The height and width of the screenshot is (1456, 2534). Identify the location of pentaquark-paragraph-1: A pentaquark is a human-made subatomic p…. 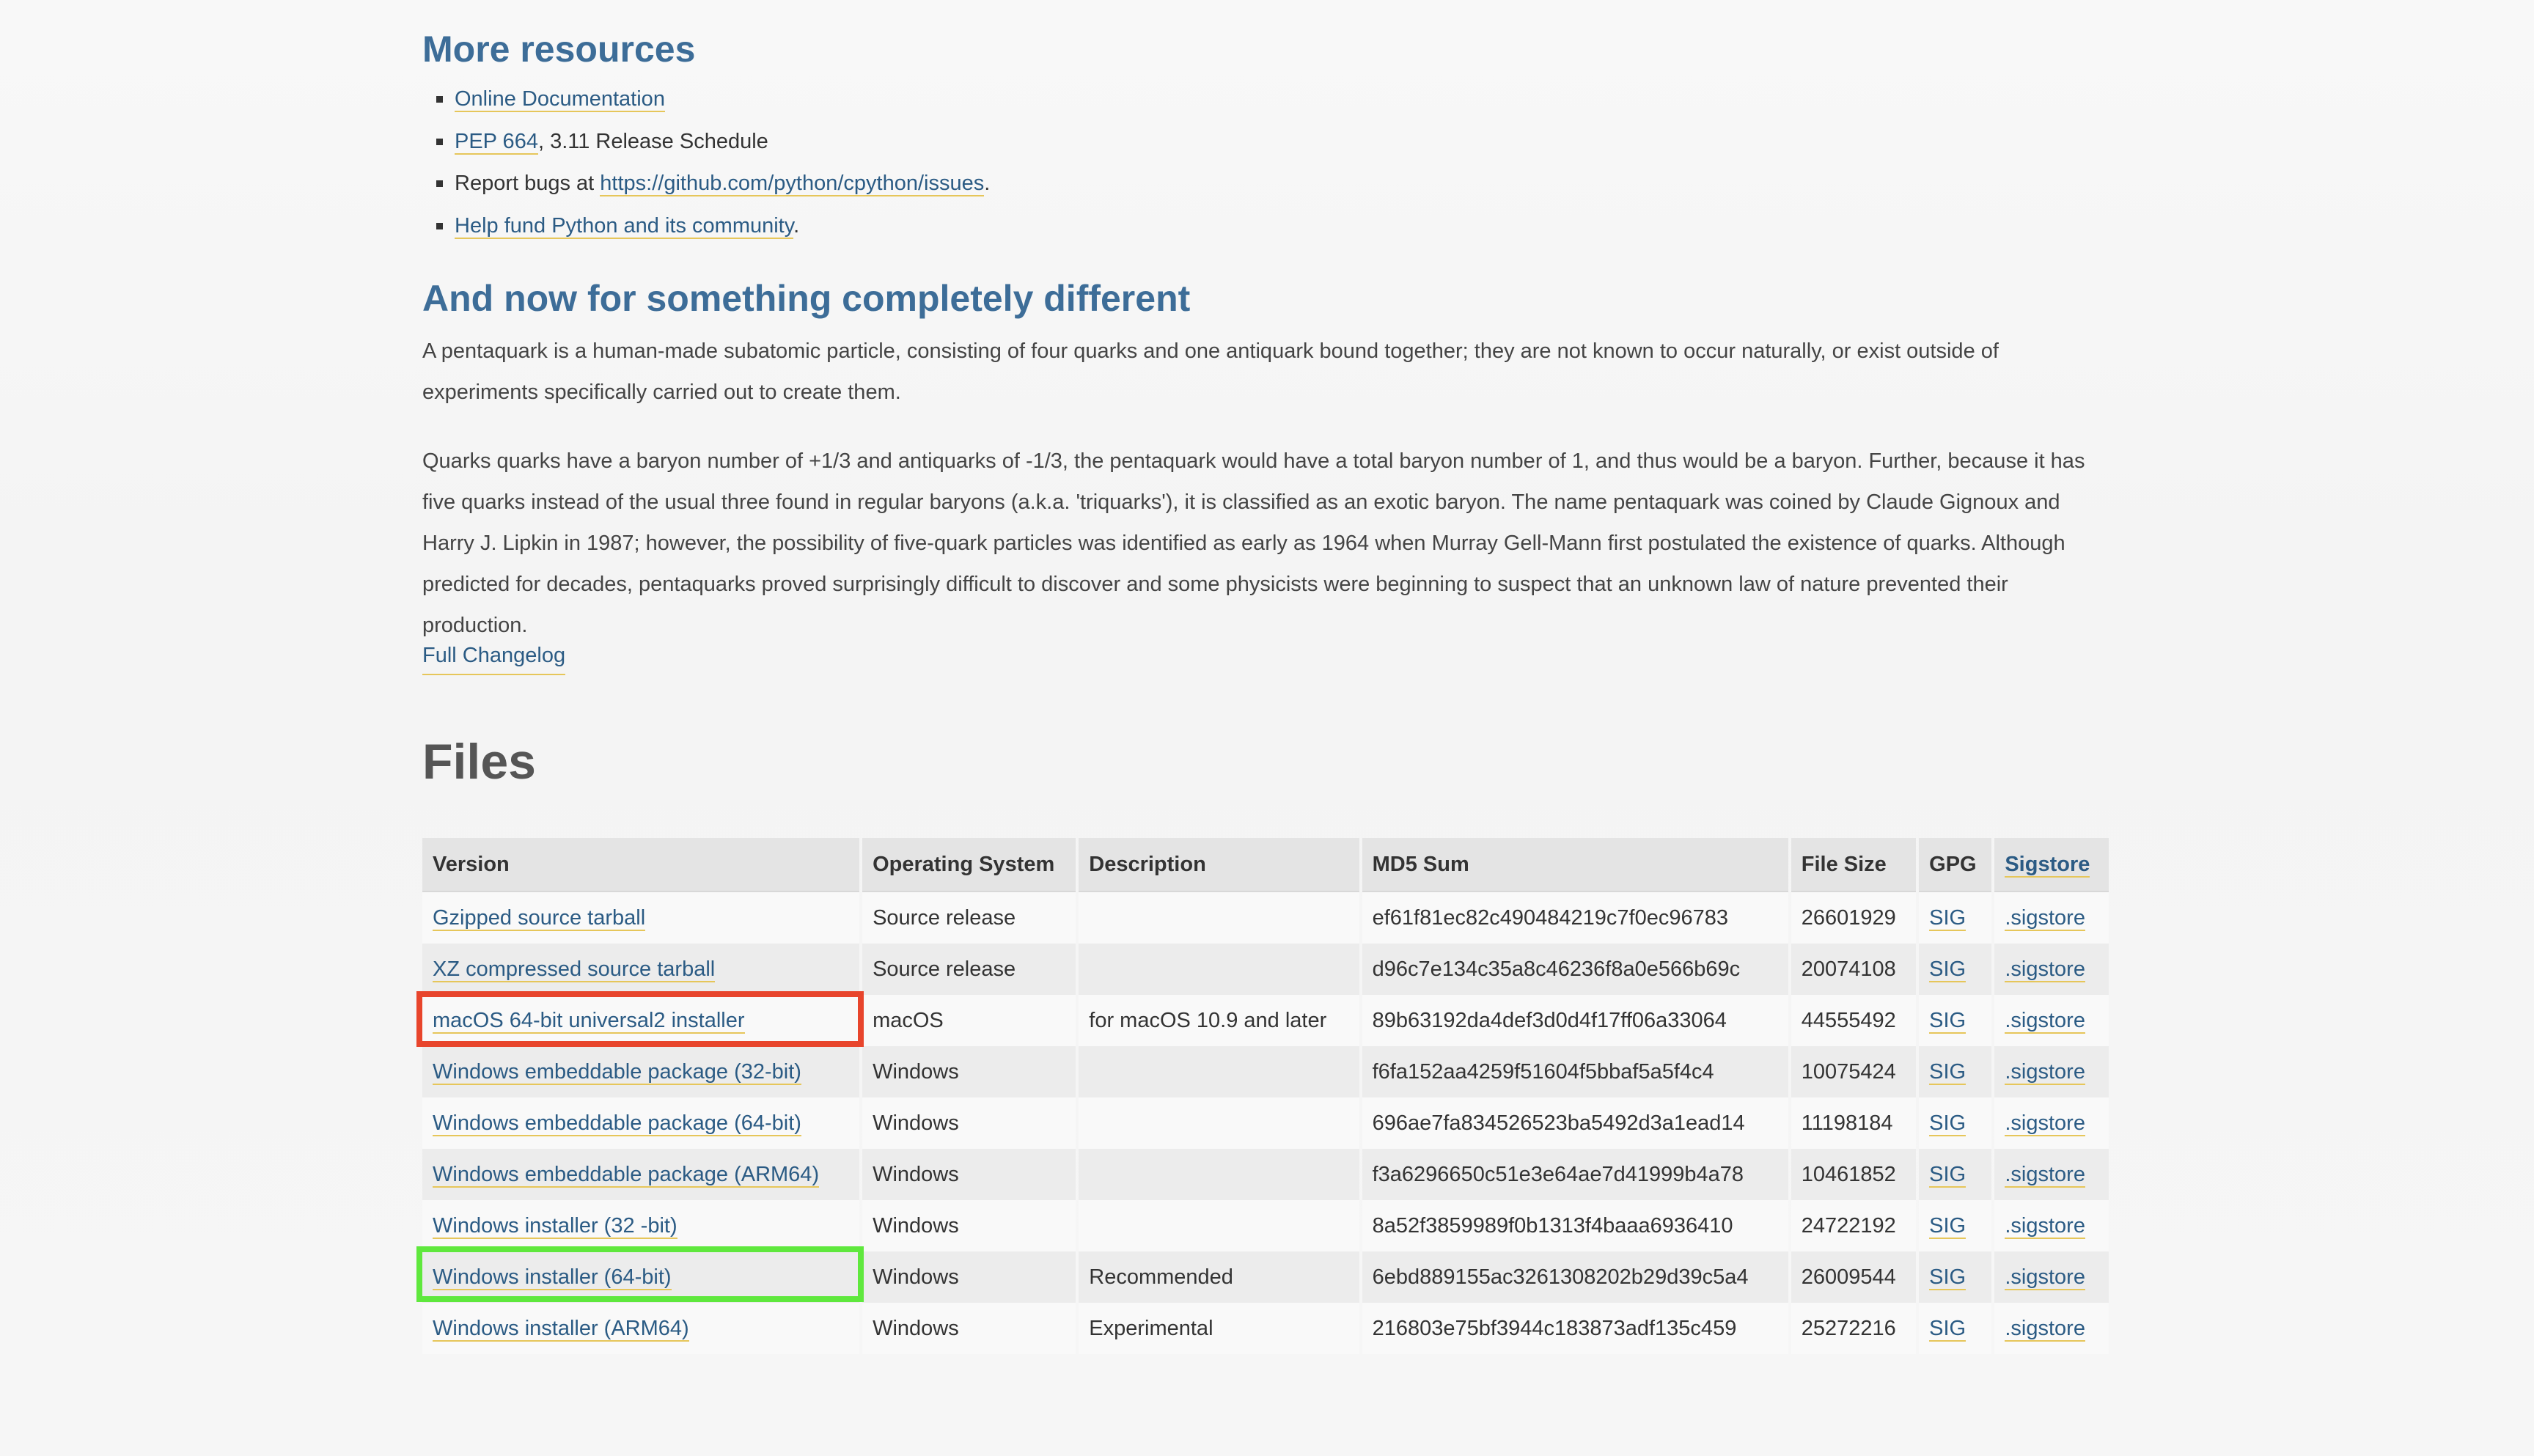
(1210, 371).